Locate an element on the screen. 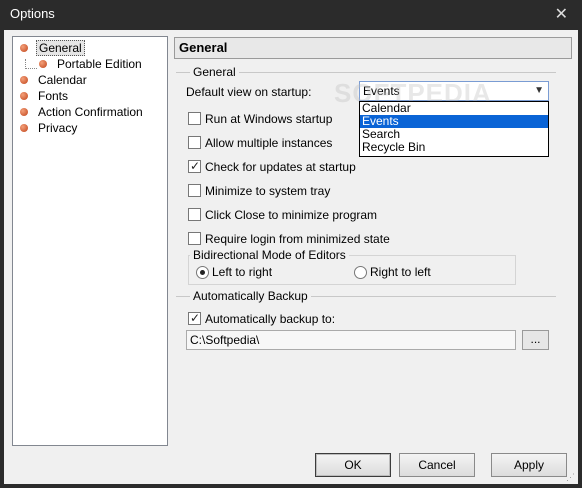 The image size is (582, 488). tree-item-fonts: Fonts is located at coordinates (45, 95).